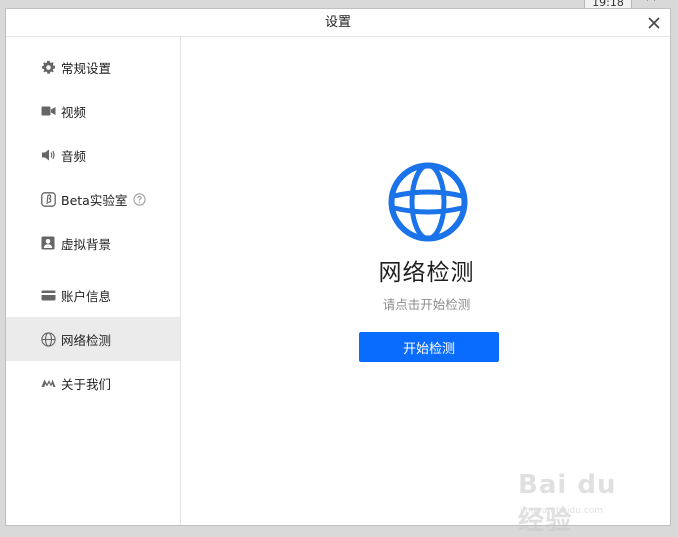 This screenshot has width=678, height=537. I want to click on sidebar-item-beta-lab: Beta实验室, so click(93, 199).